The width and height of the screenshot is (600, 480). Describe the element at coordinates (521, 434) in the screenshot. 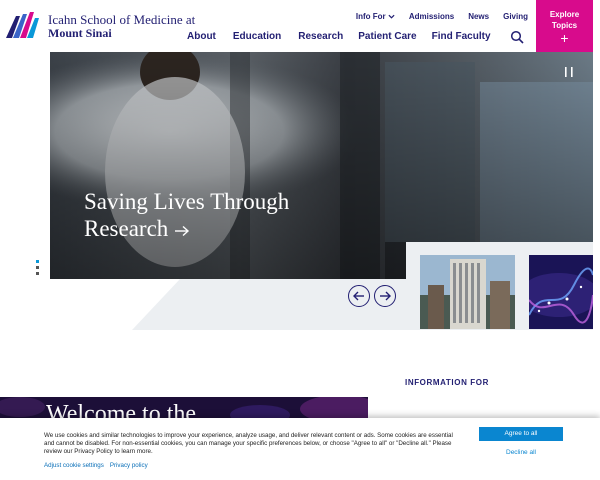

I see `agree-to-all-button: Agree to all` at that location.